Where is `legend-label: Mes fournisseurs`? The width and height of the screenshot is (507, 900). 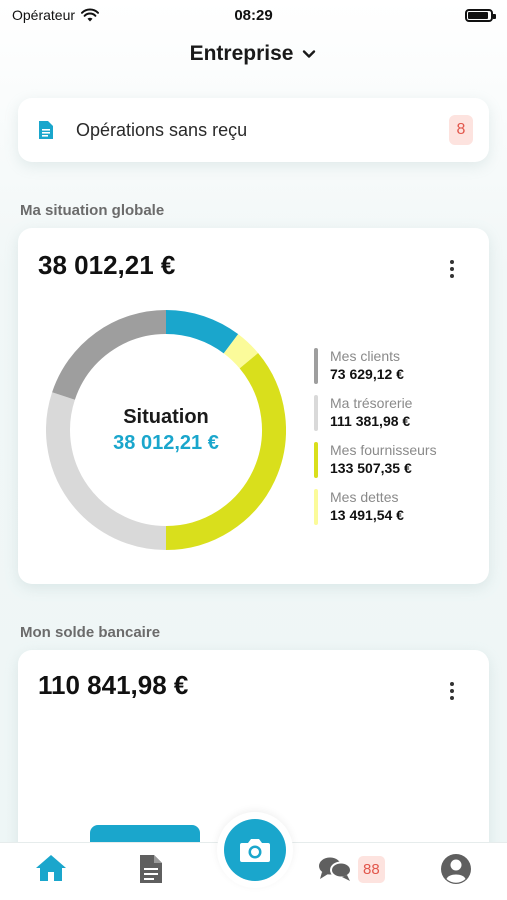
legend-label: Mes fournisseurs is located at coordinates (383, 450).